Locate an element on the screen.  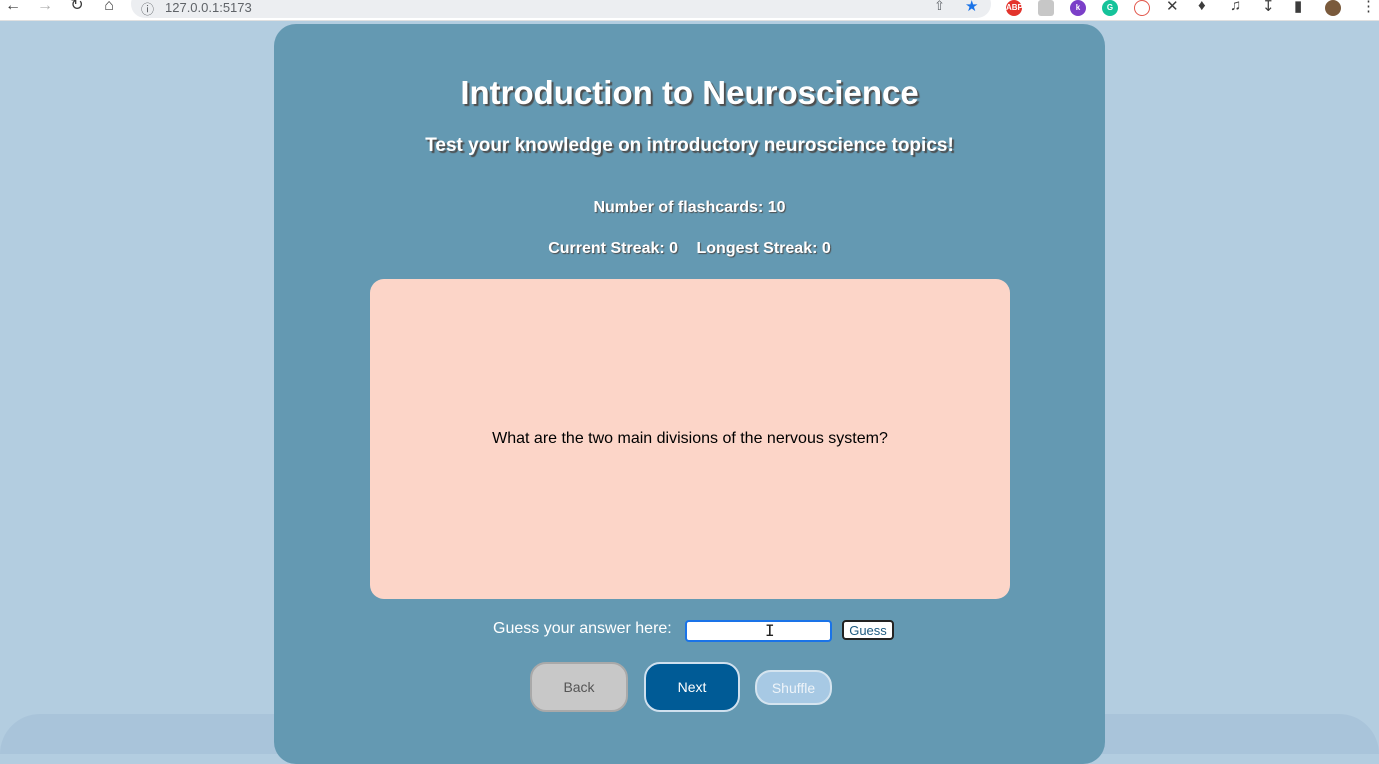
extension-x-icon: ✕ is located at coordinates (1172, 7).